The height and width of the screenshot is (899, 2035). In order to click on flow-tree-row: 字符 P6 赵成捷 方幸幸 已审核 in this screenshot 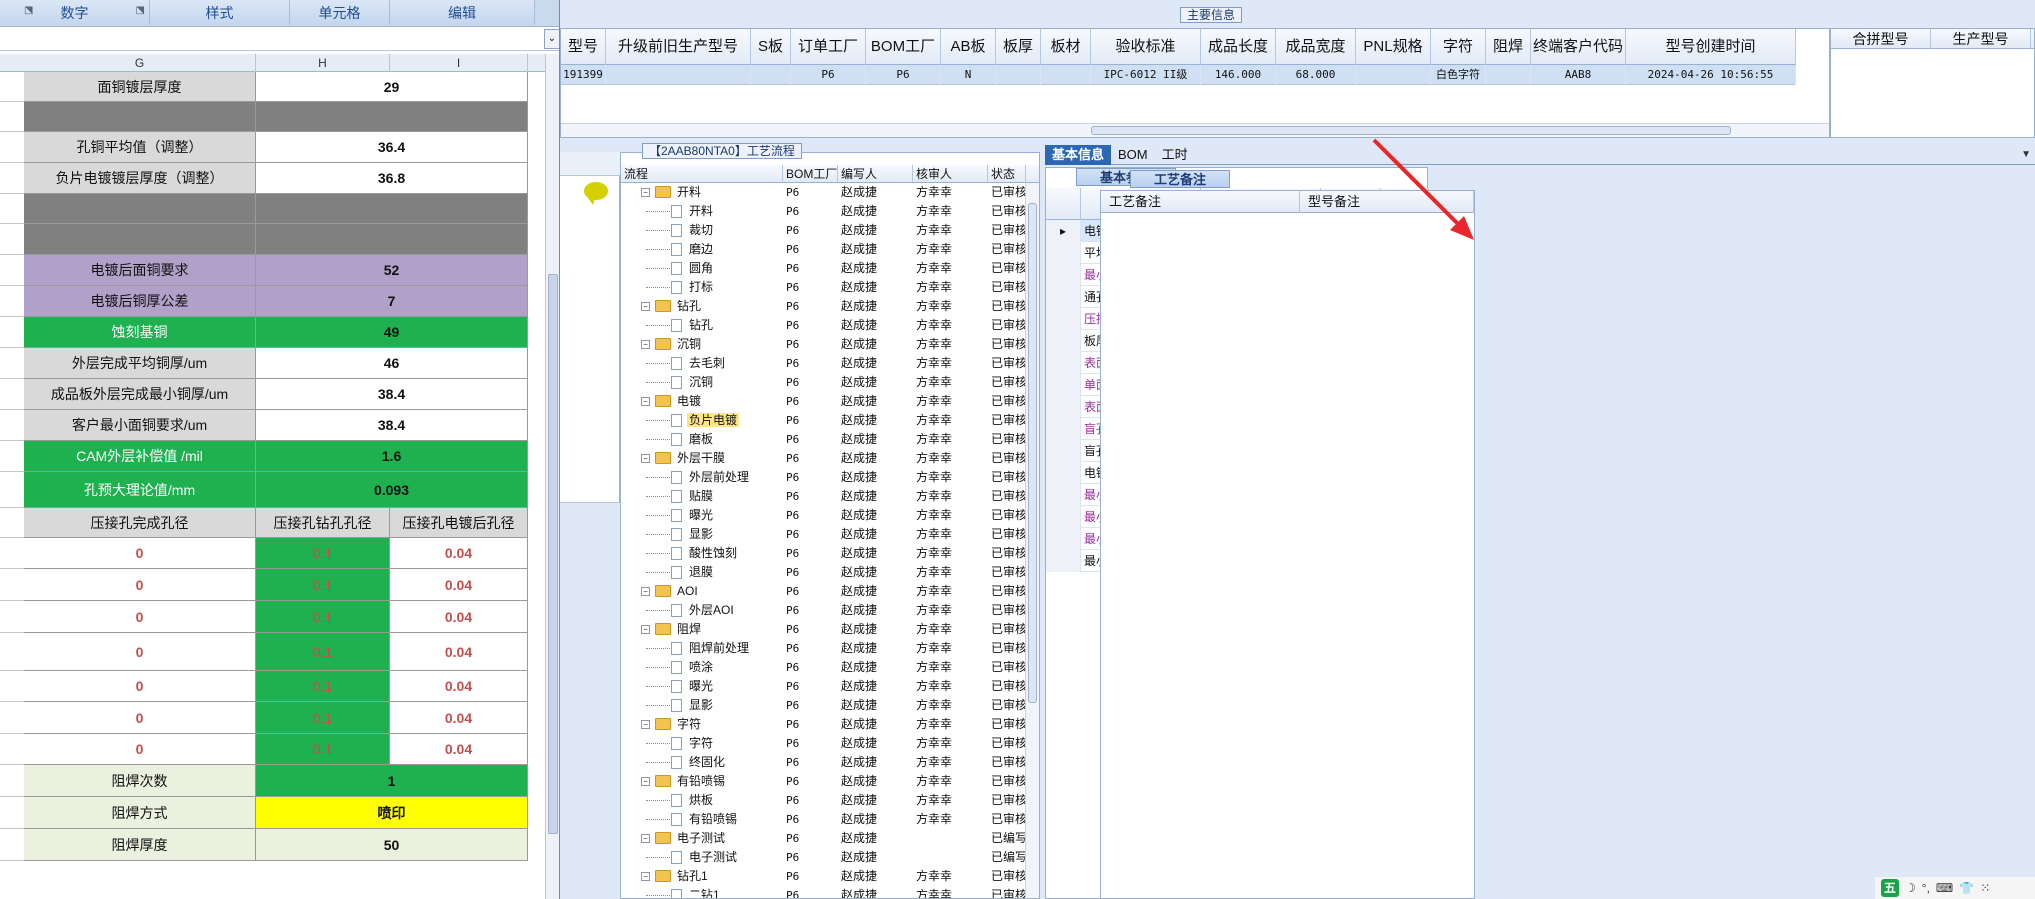, I will do `click(823, 743)`.